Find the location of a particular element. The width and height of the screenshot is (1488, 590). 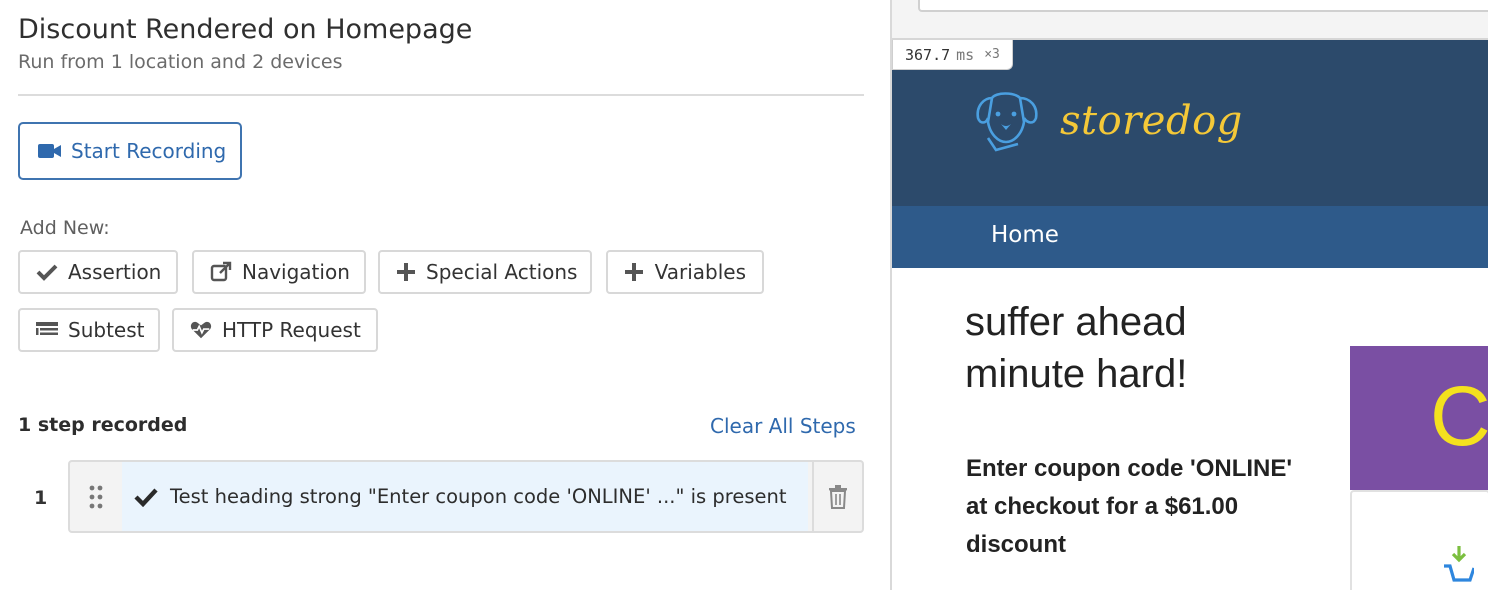

divider is located at coordinates (441, 95).